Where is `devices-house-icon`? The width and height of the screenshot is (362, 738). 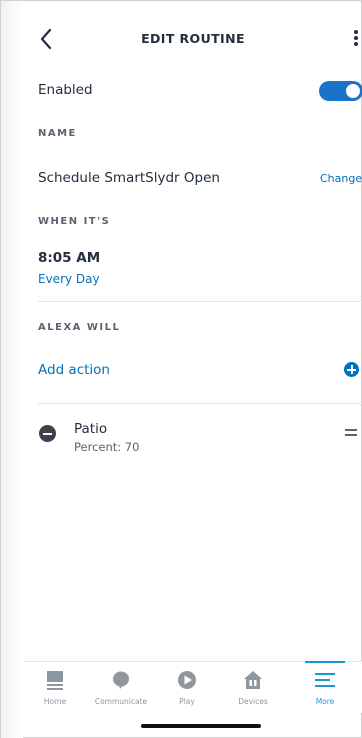 devices-house-icon is located at coordinates (253, 680).